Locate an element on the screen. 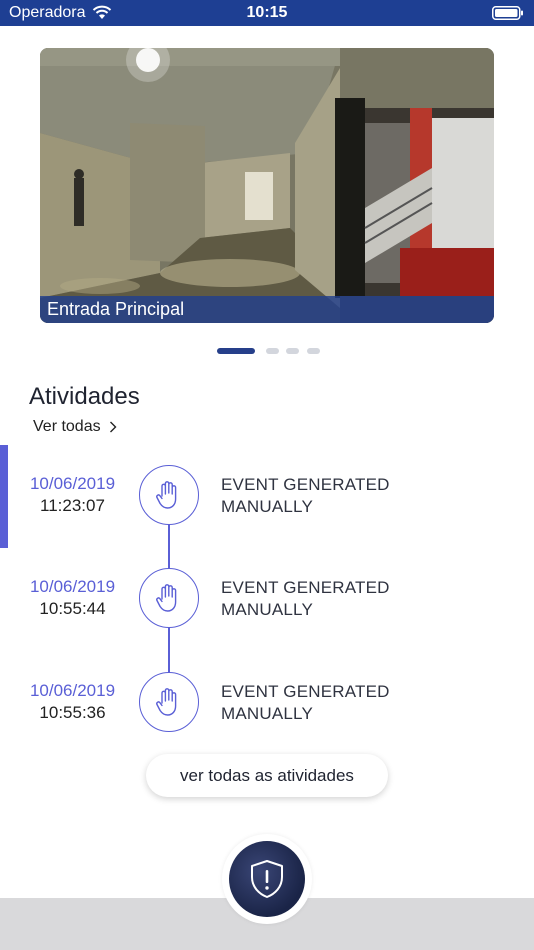  see-all-activities-button: ver todas as atividades is located at coordinates (267, 775).